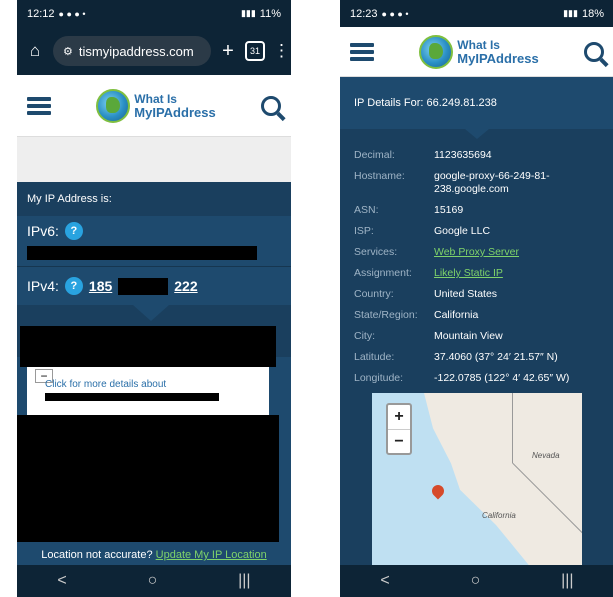  What do you see at coordinates (425, 103) in the screenshot?
I see `ip-details-for: IP Details For: 66.249.81.238` at bounding box center [425, 103].